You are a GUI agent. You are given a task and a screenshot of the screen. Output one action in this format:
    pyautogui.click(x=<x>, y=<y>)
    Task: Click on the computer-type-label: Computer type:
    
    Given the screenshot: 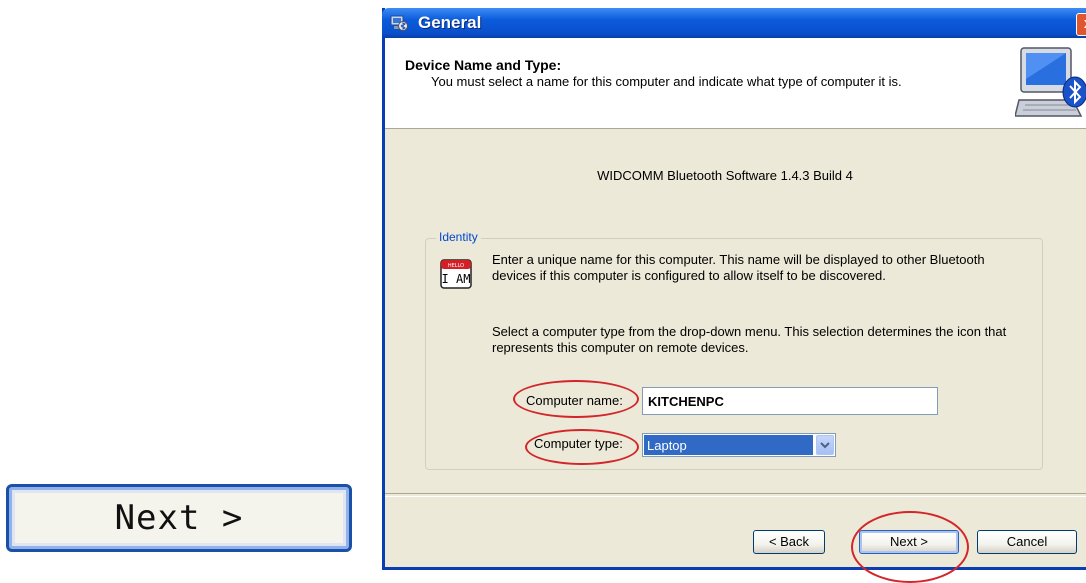 What is the action you would take?
    pyautogui.click(x=578, y=443)
    